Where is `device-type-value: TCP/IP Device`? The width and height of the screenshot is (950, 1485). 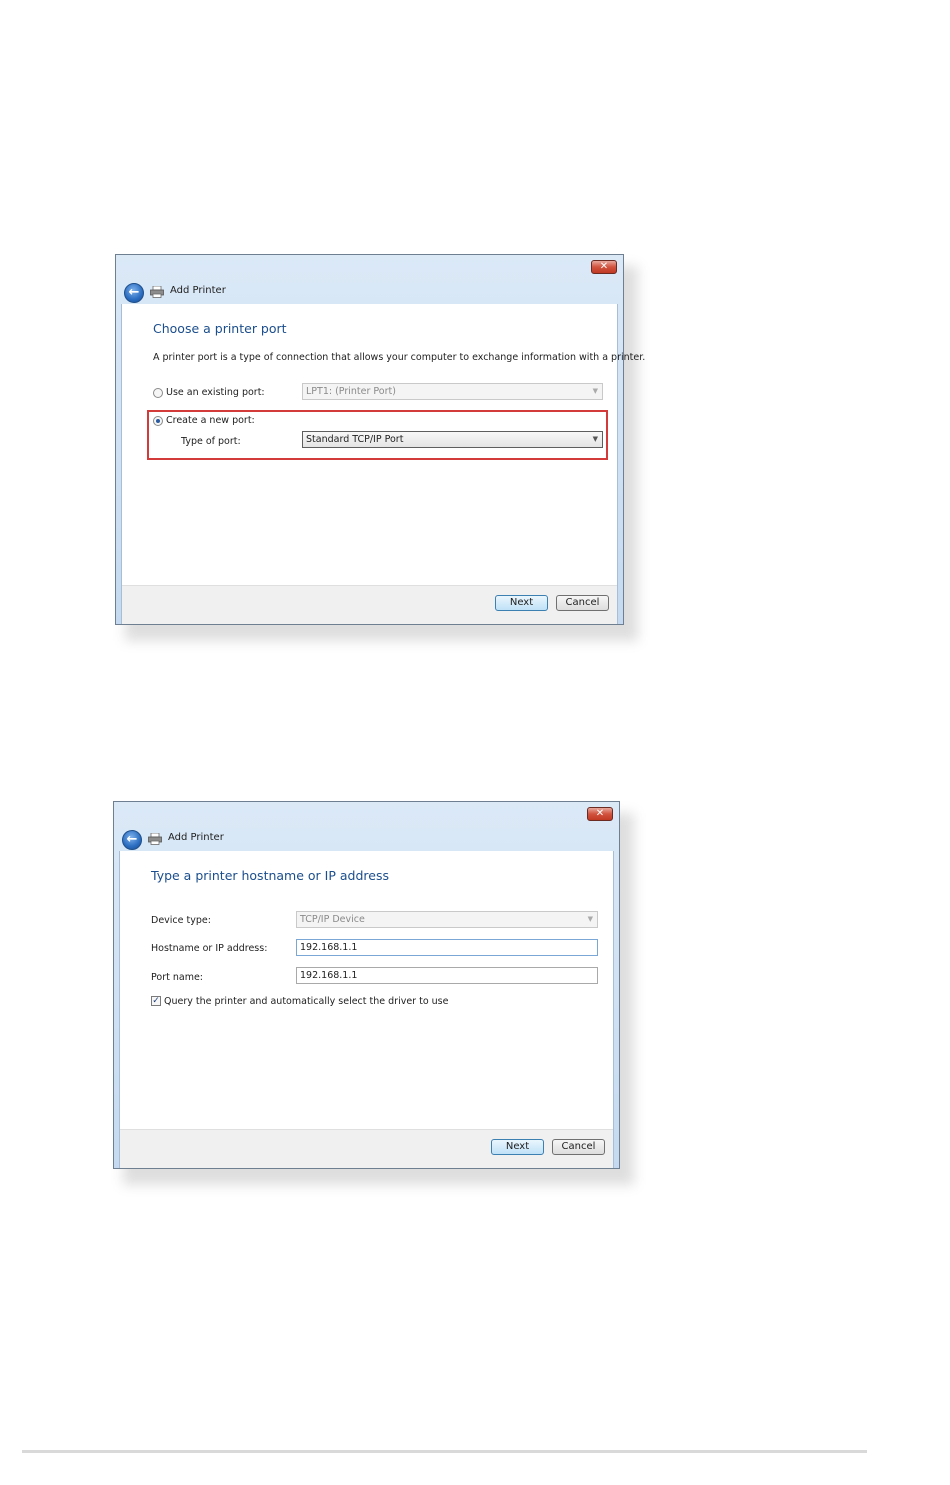
device-type-value: TCP/IP Device is located at coordinates (332, 919).